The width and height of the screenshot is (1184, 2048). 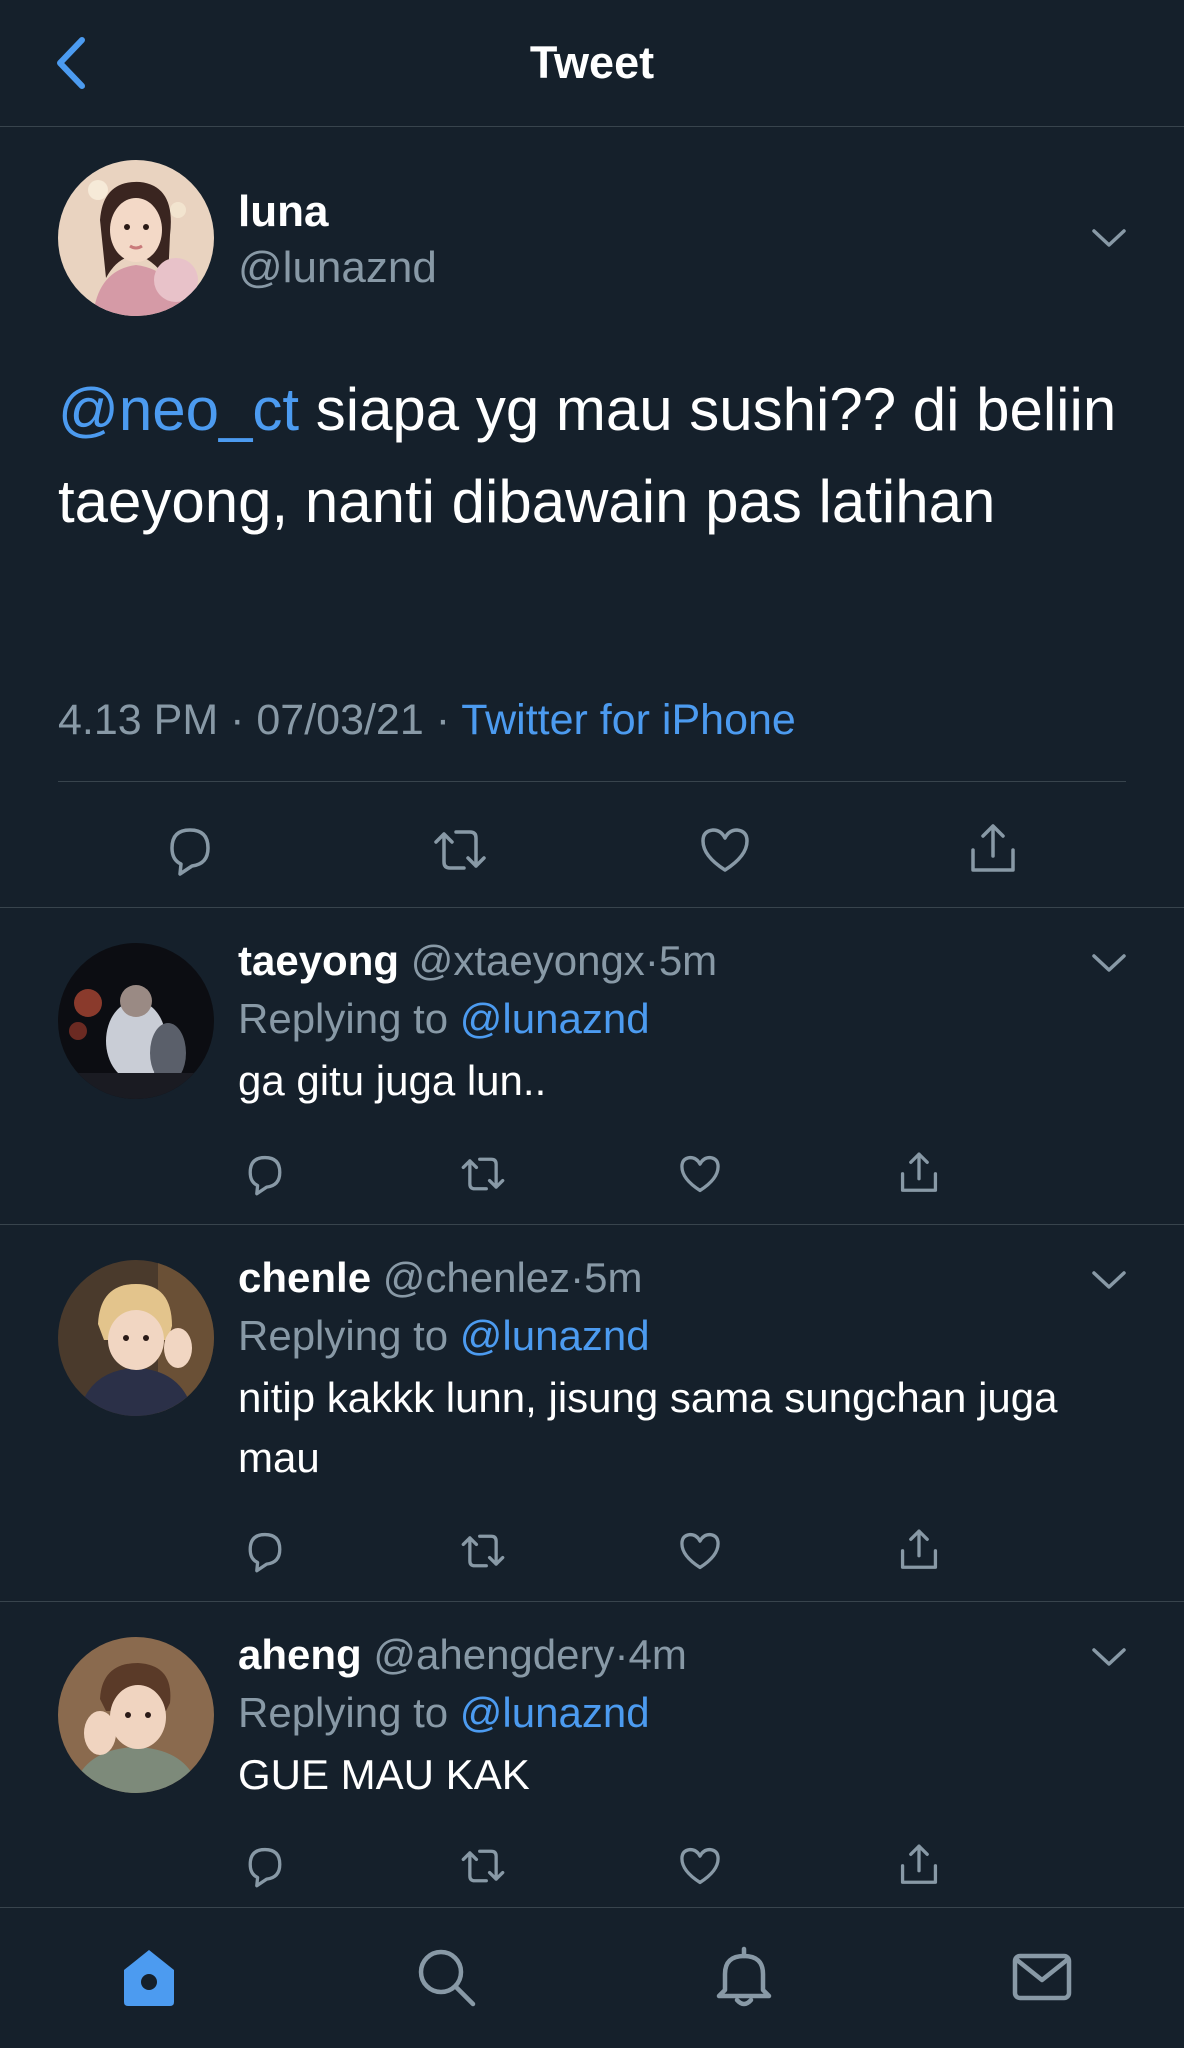 What do you see at coordinates (340, 720) in the screenshot?
I see `tweet-date: 07/03/21` at bounding box center [340, 720].